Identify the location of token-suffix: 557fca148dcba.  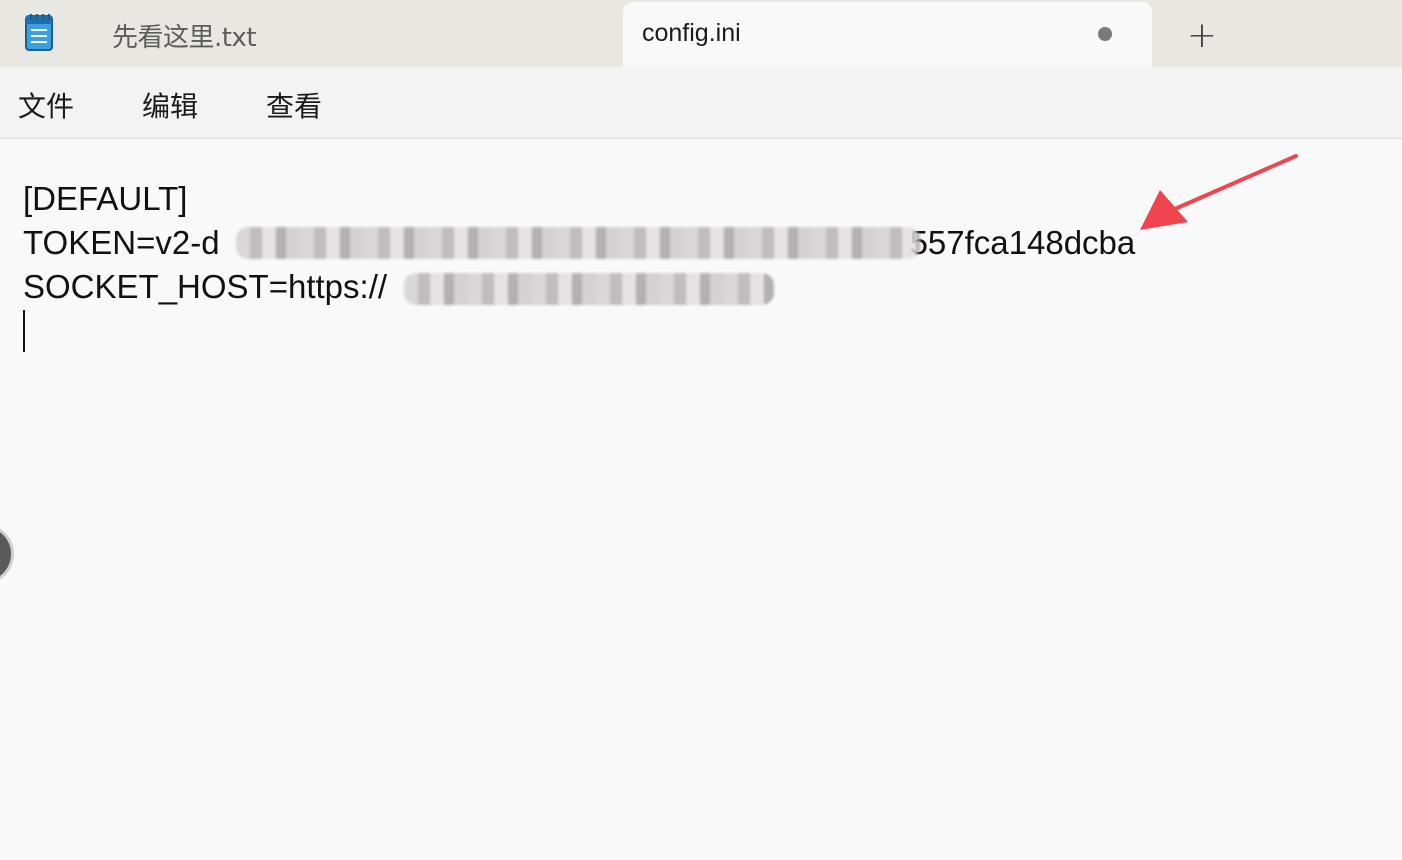
(1022, 242).